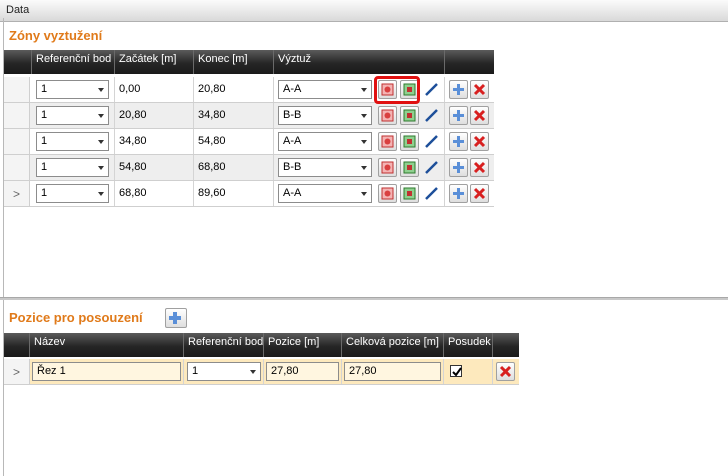  What do you see at coordinates (249, 116) in the screenshot?
I see `zone-row: 1 20,80 34,80 B-B` at bounding box center [249, 116].